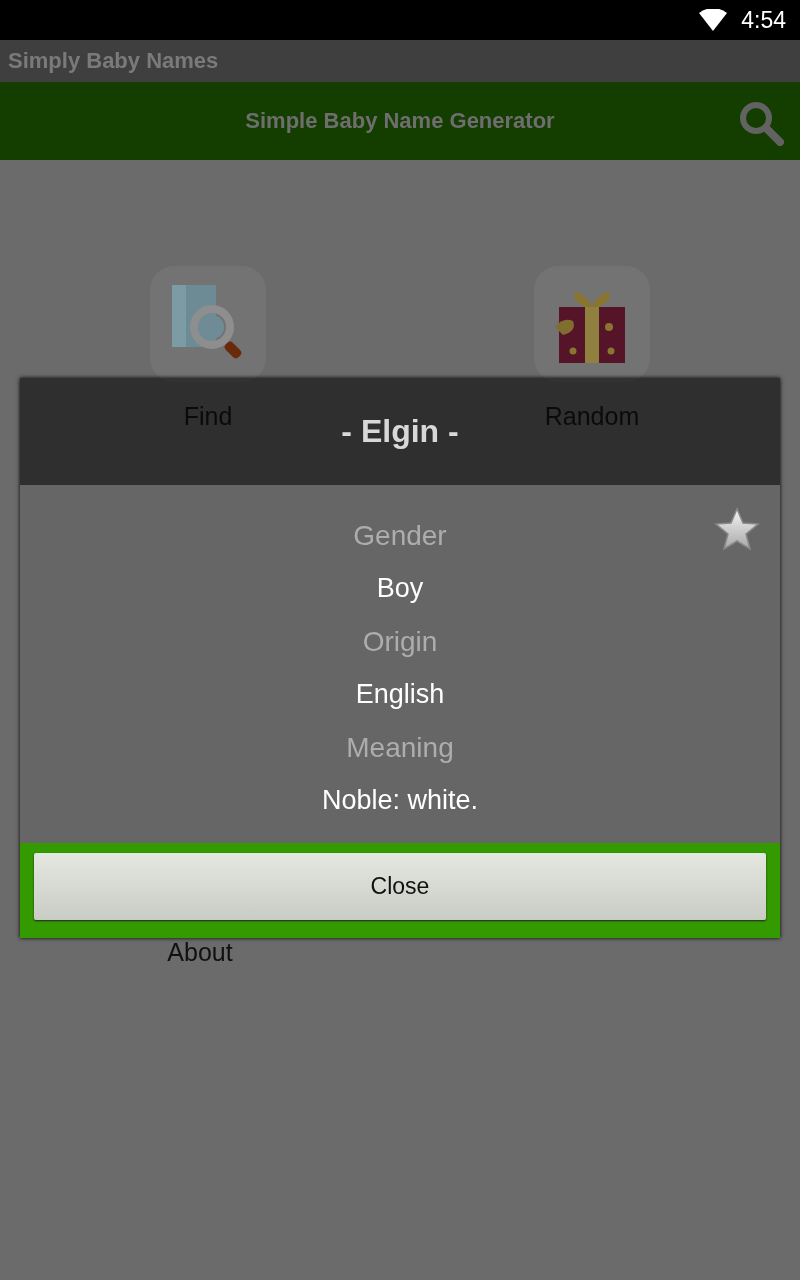  I want to click on menu-label: About, so click(200, 952).